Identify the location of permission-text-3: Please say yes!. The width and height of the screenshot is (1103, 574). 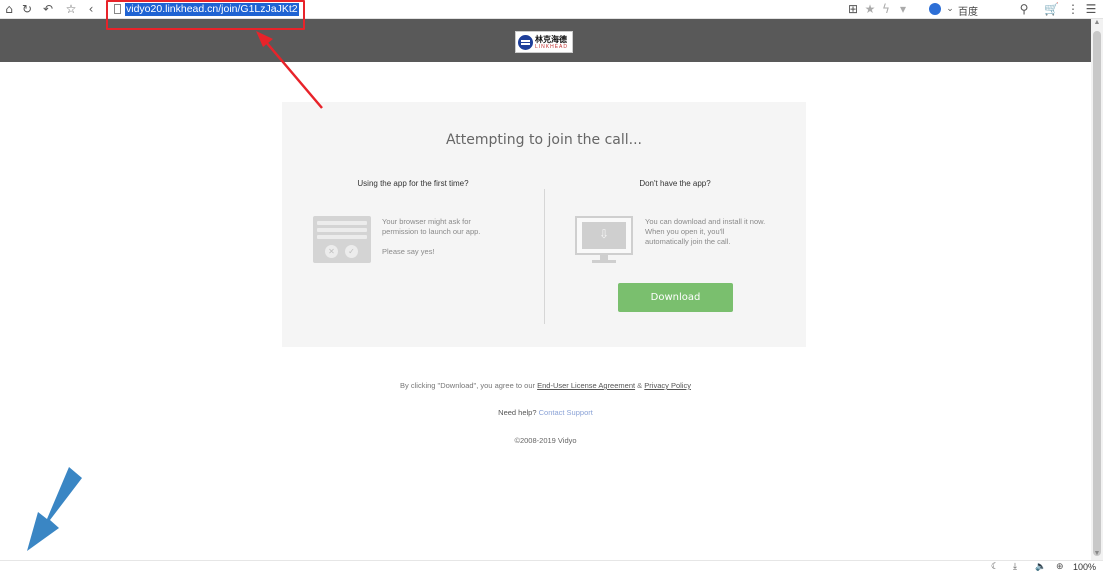
(408, 251).